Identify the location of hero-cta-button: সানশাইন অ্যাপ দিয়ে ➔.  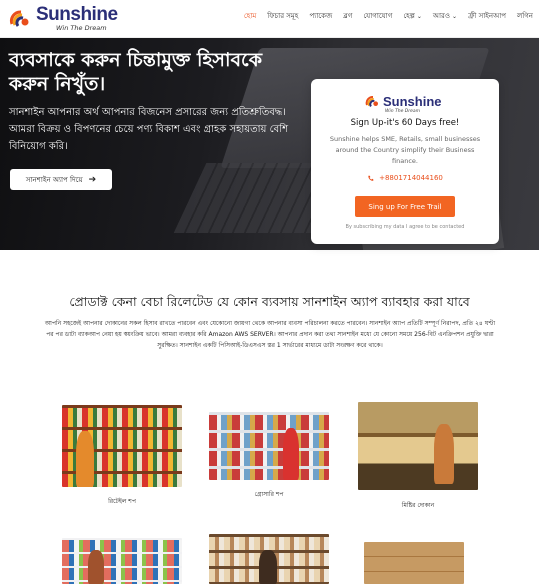
(61, 179).